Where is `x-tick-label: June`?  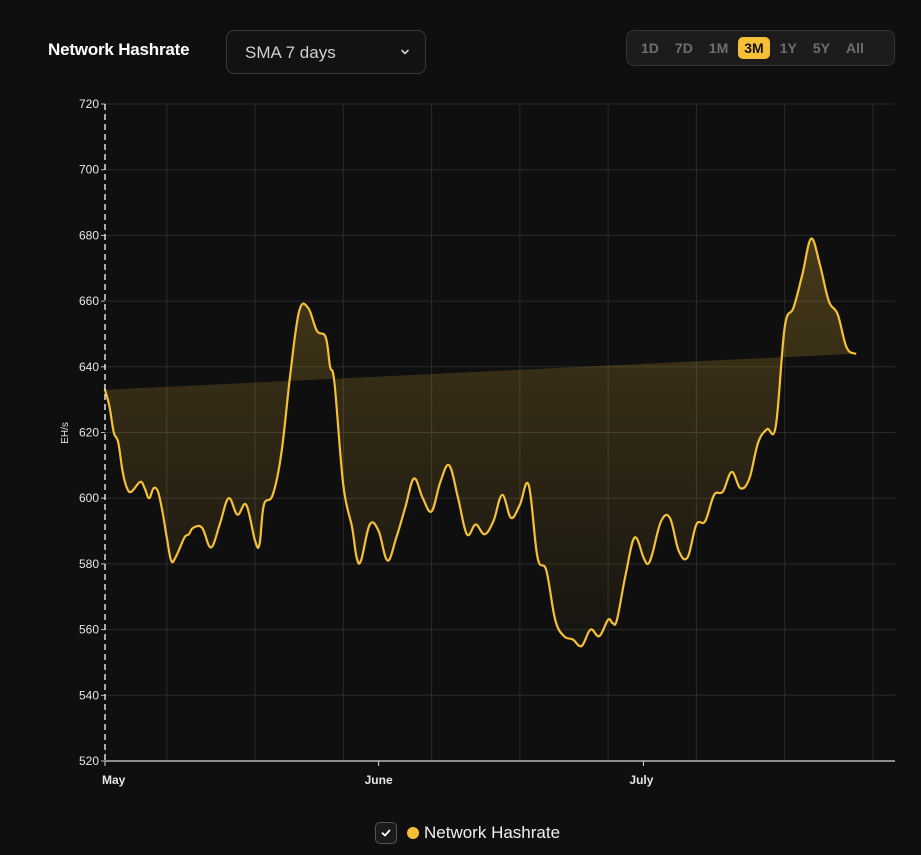
x-tick-label: June is located at coordinates (379, 780).